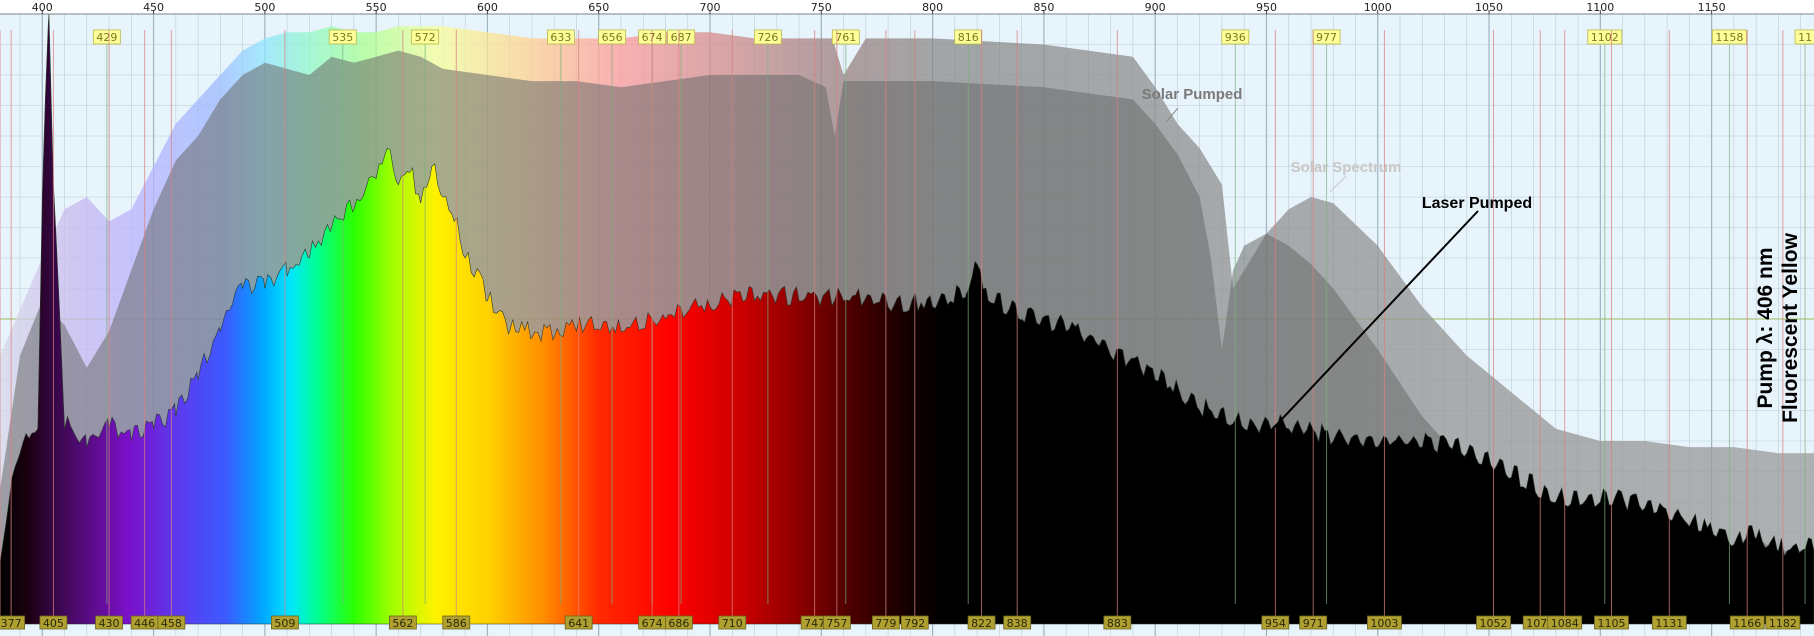  What do you see at coordinates (836, 623) in the screenshot?
I see `bottom-peak-label: 757` at bounding box center [836, 623].